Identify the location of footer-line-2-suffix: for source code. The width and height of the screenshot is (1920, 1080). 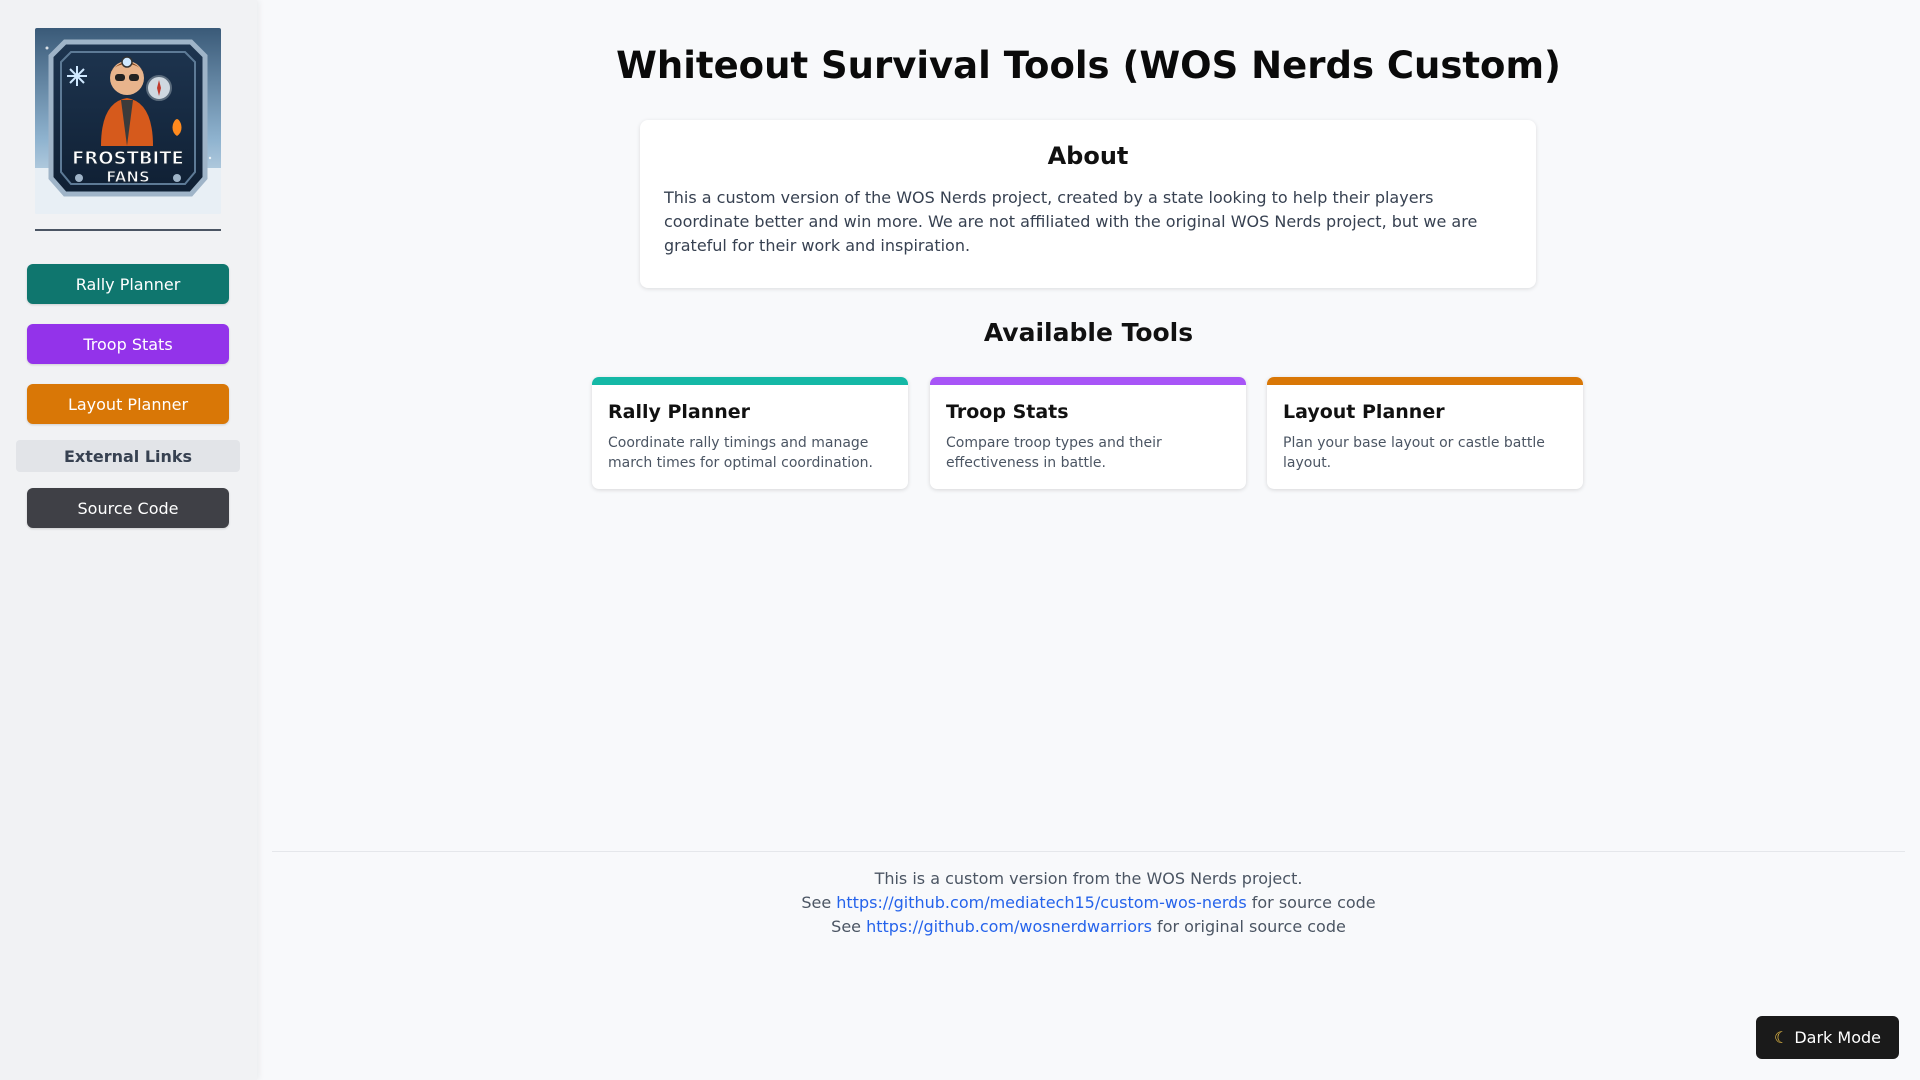
(1311, 902).